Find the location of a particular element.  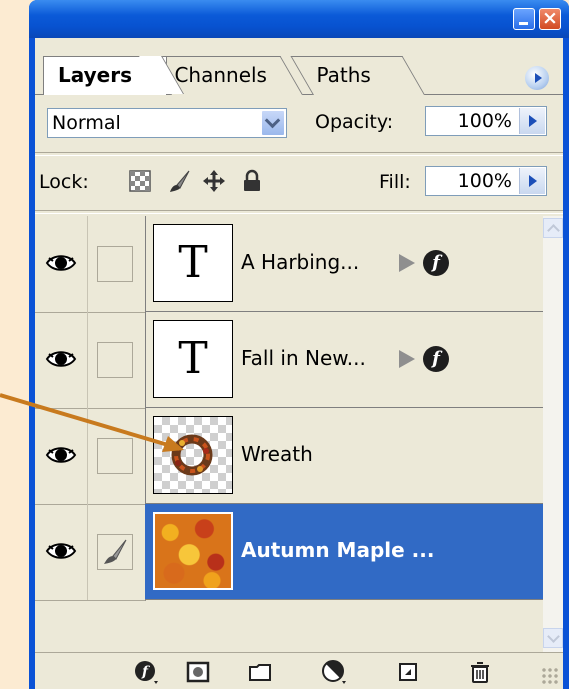

maple-thumbnail is located at coordinates (193, 551).